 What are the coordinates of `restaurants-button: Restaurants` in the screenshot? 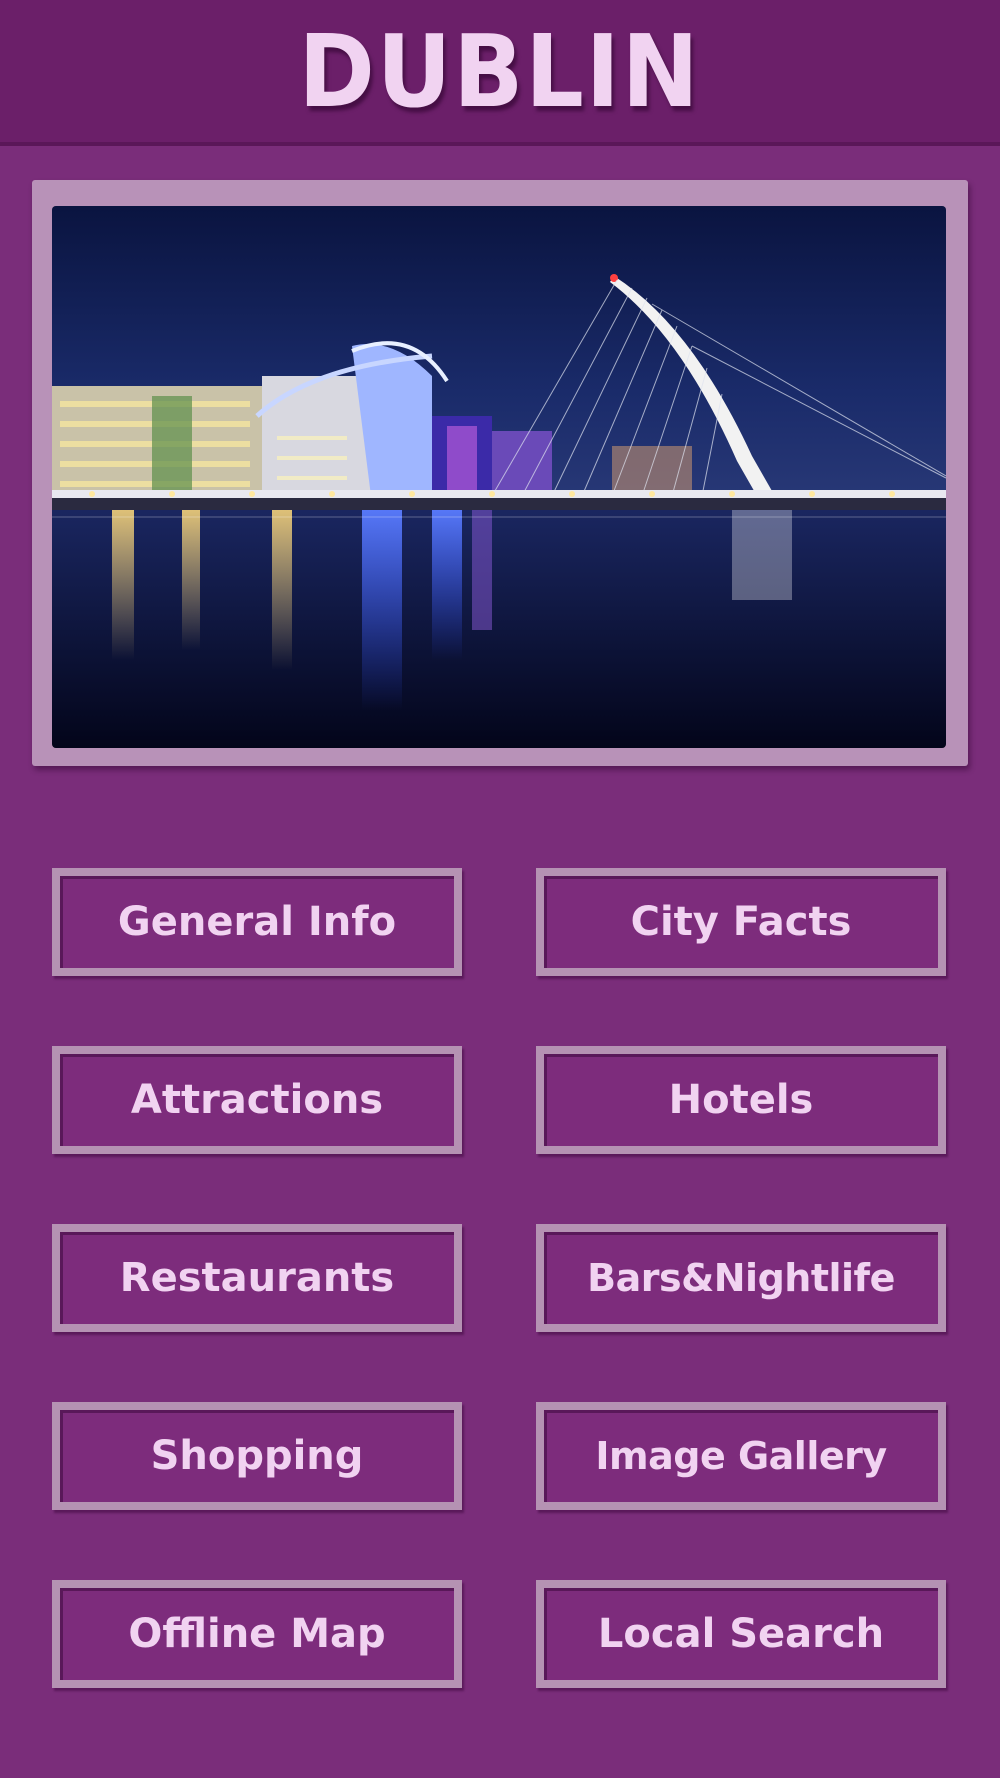 It's located at (257, 1278).